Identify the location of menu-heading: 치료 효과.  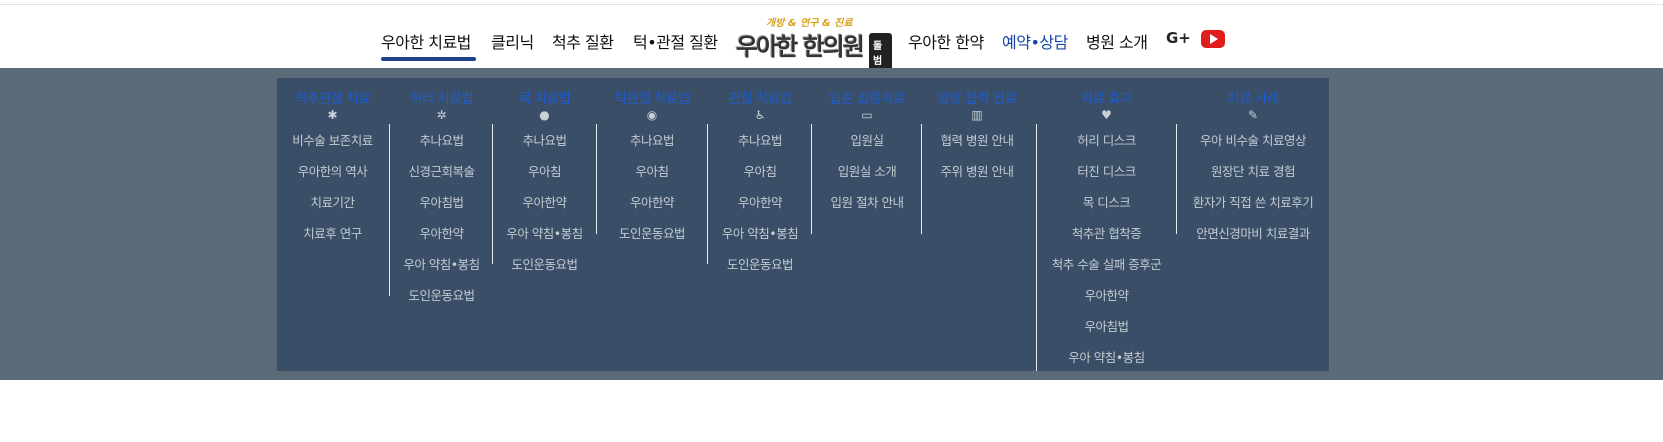
(1106, 97).